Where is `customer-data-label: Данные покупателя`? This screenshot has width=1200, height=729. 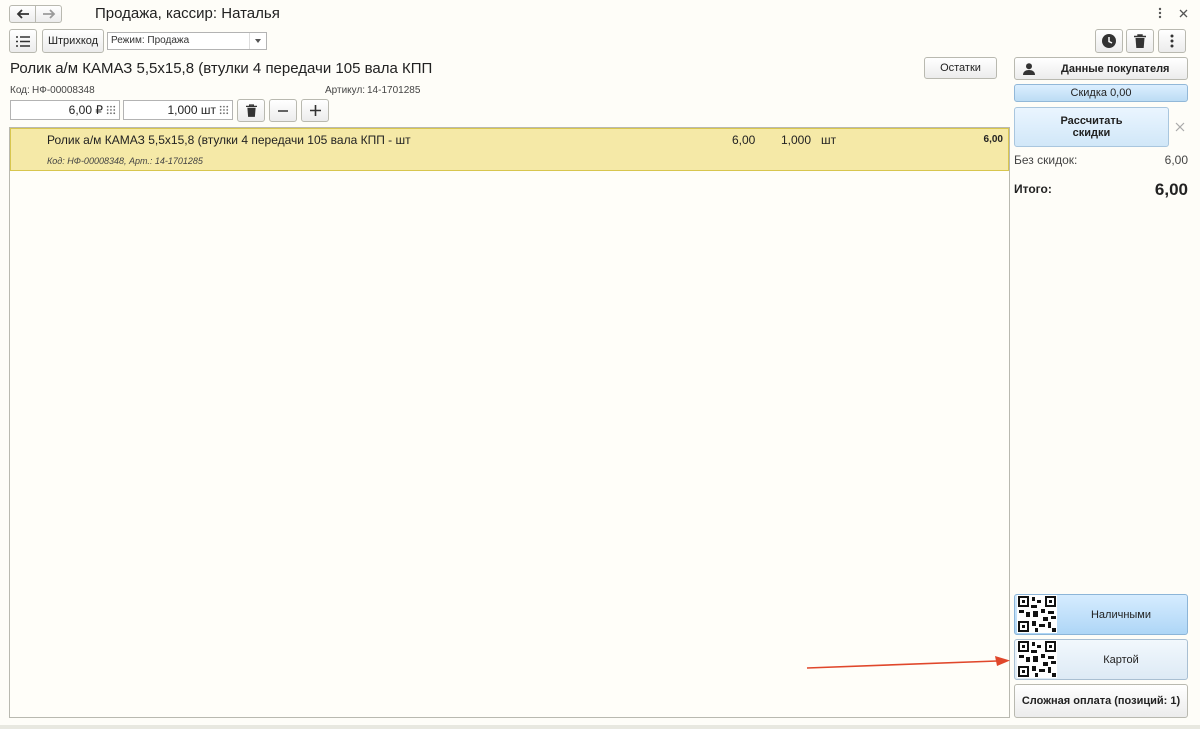
customer-data-label: Данные покупателя is located at coordinates (1115, 68).